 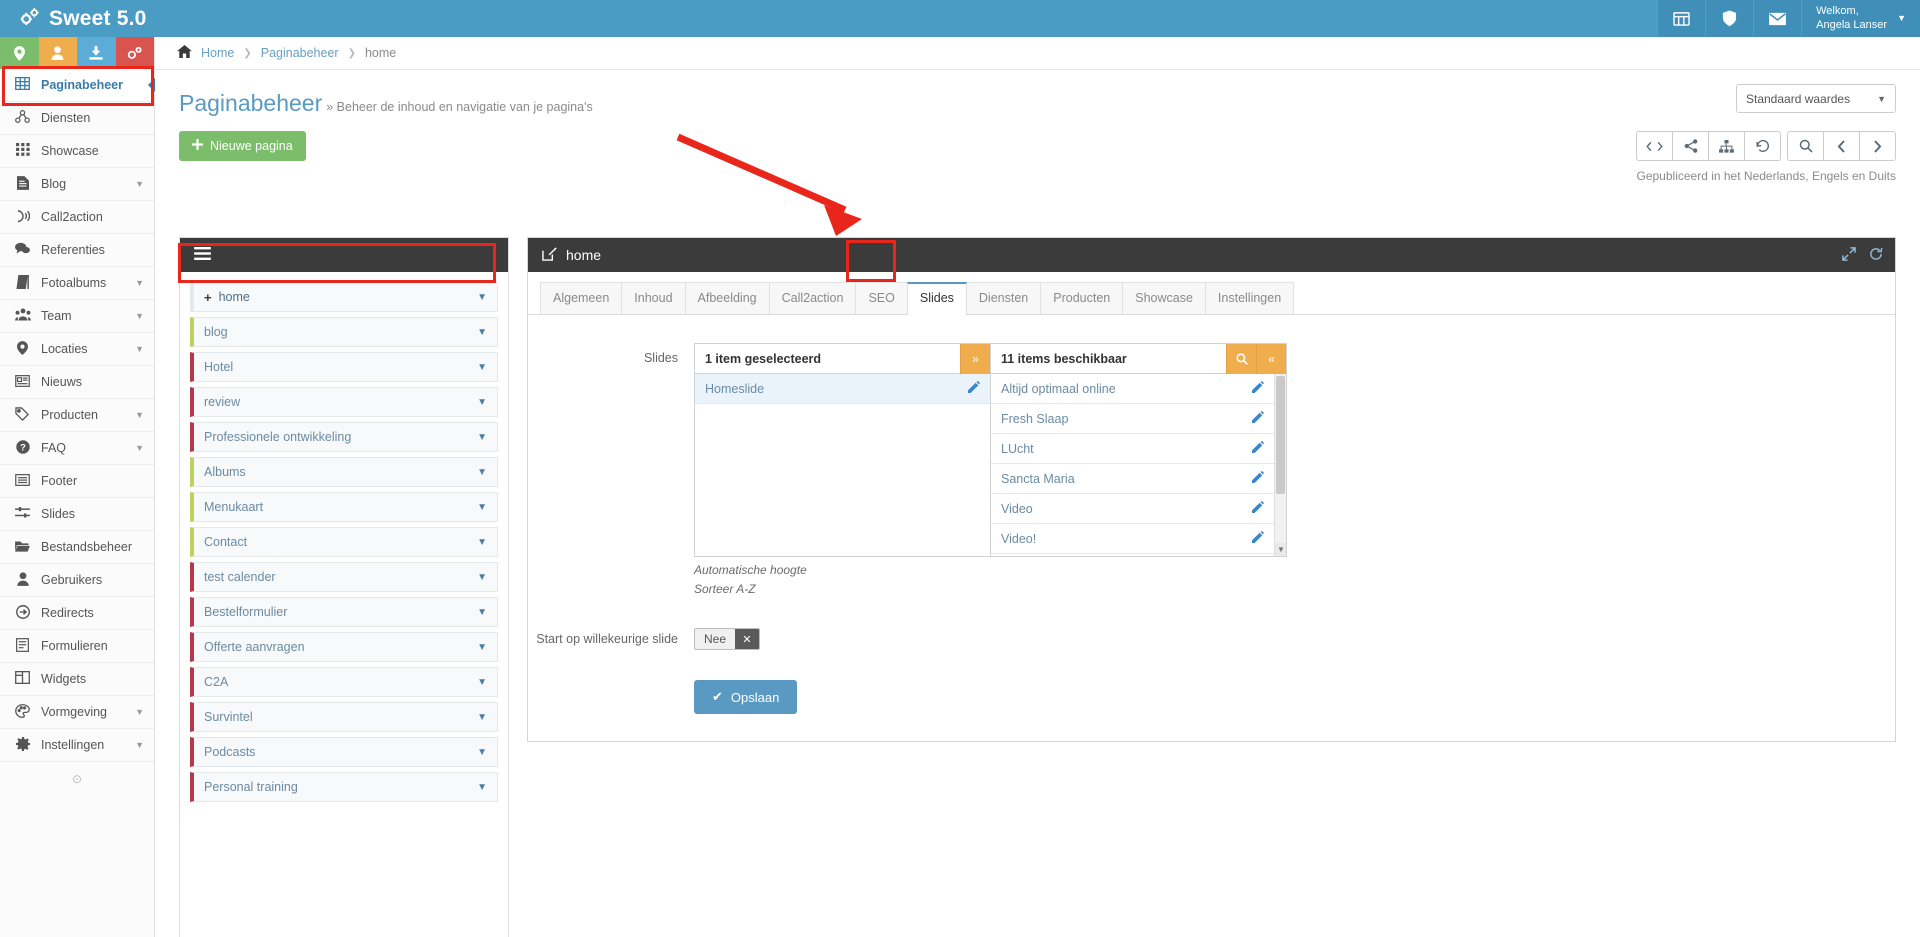 What do you see at coordinates (242, 146) in the screenshot?
I see `new-page-button: Nieuwe pagina` at bounding box center [242, 146].